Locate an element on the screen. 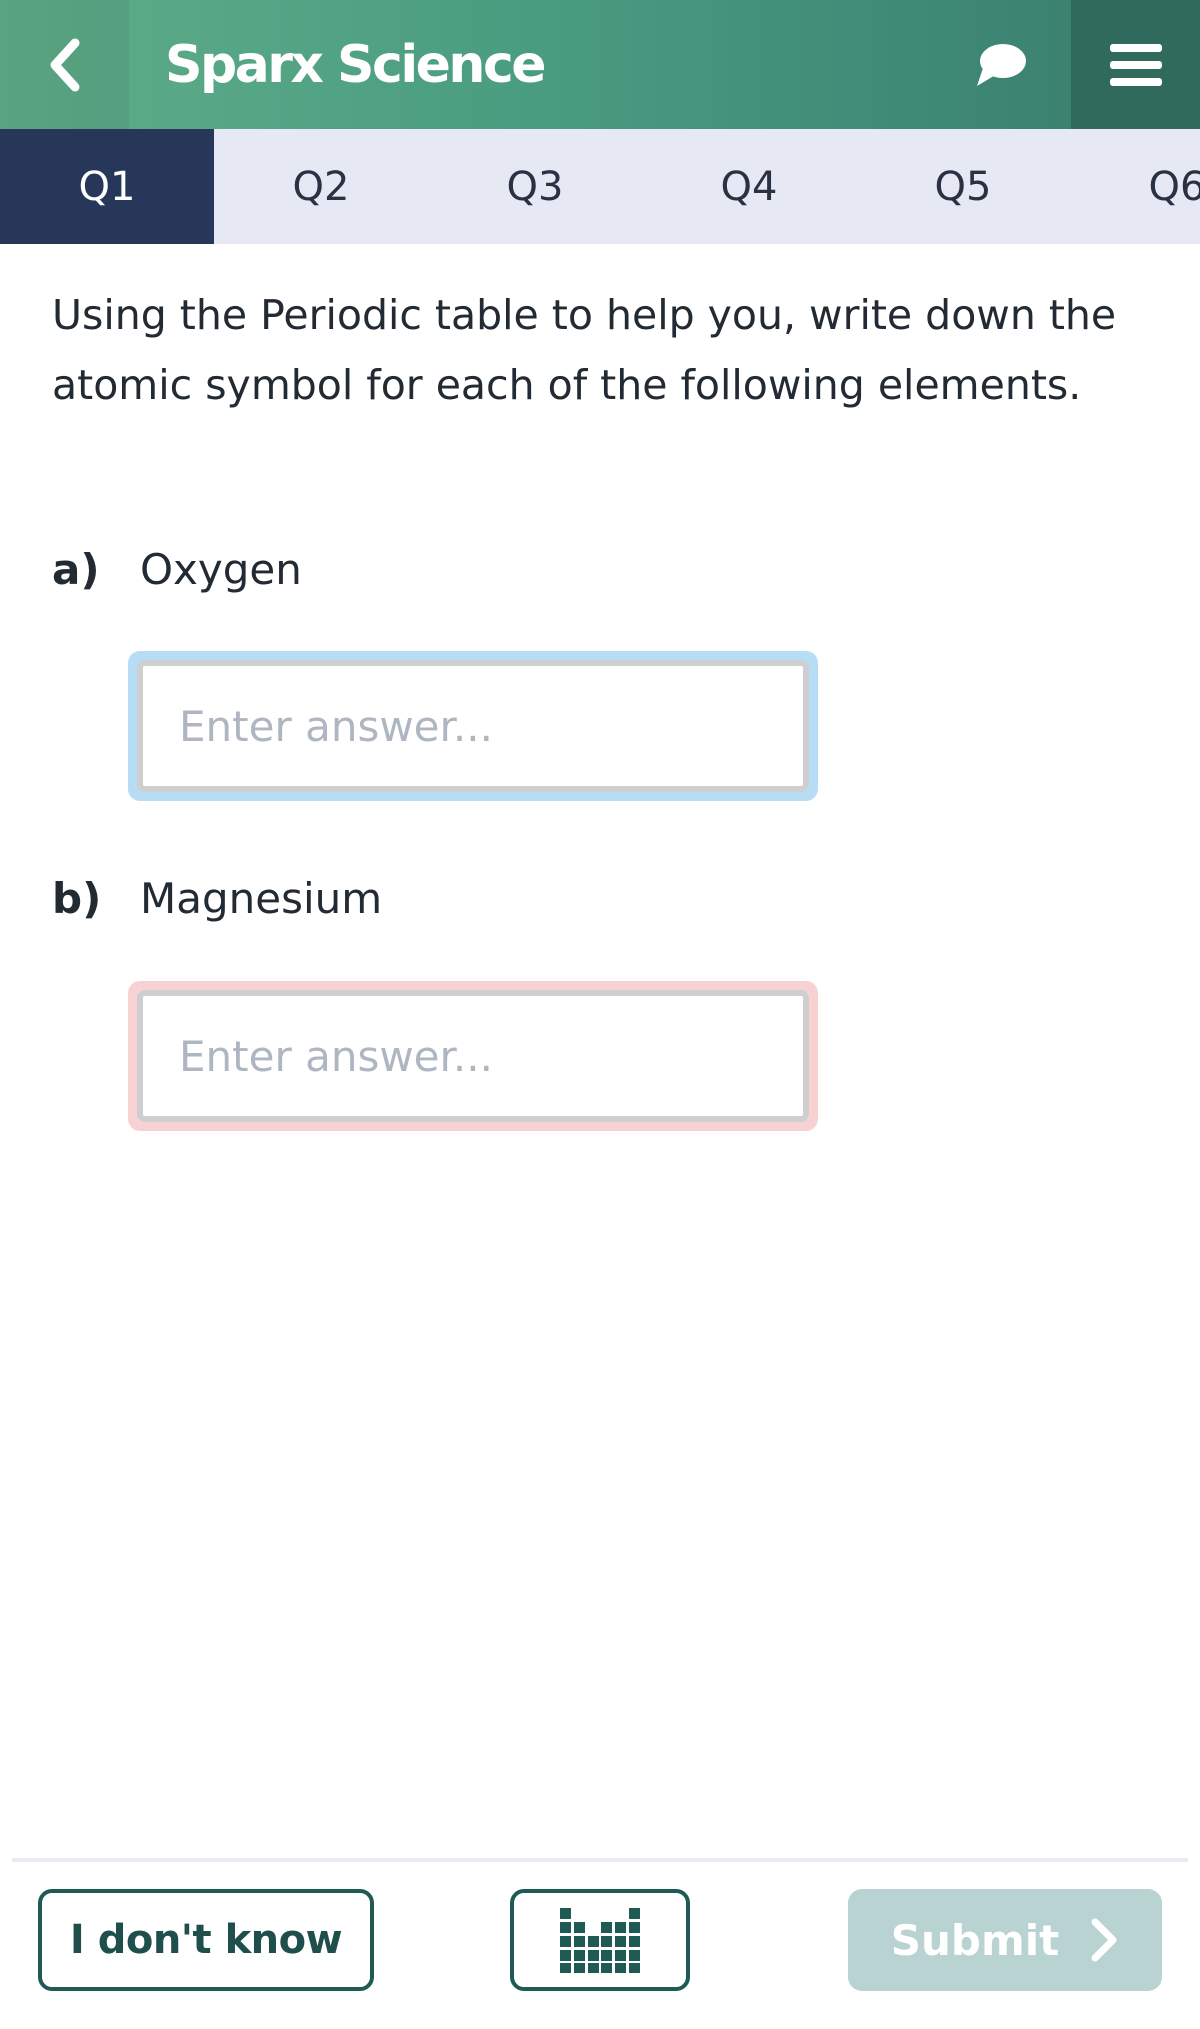 The image size is (1200, 2029). part-a: a) Oxygen is located at coordinates (177, 569).